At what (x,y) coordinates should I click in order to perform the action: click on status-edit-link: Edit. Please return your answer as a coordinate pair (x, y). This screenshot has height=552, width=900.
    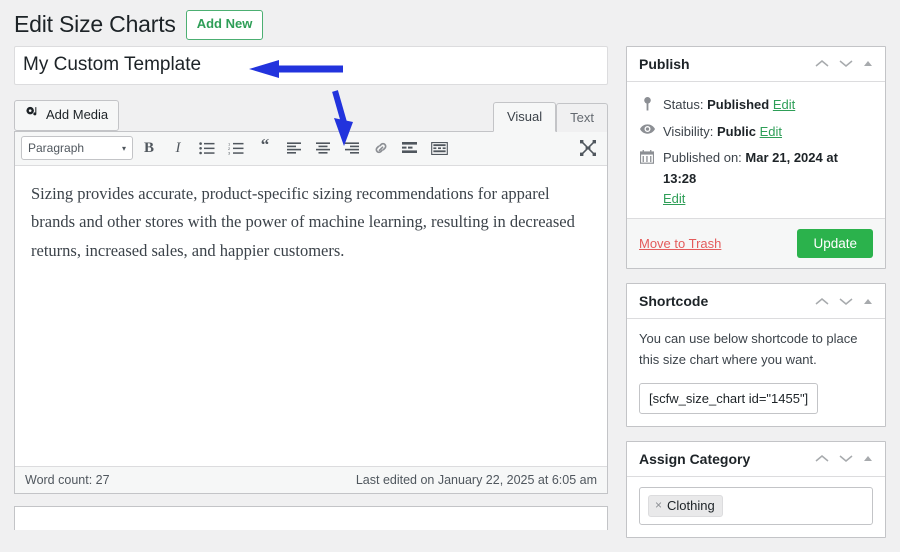
    Looking at the image, I should click on (784, 104).